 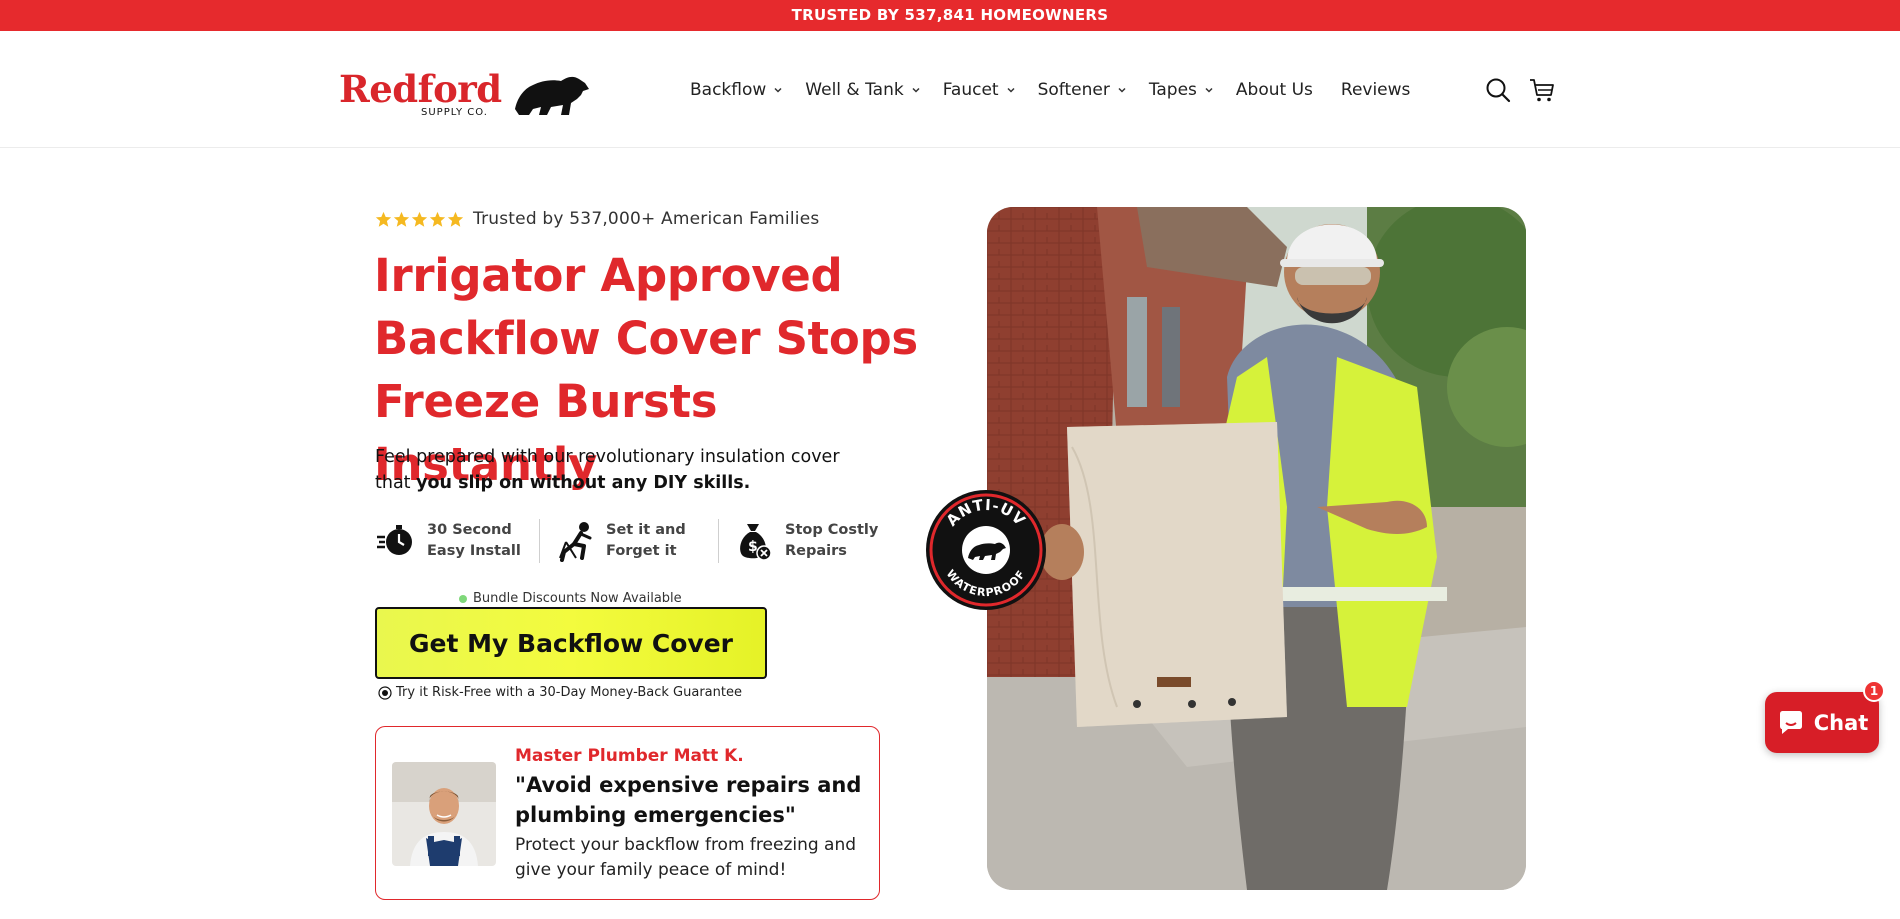 I want to click on nav-label: About Us, so click(x=1274, y=90).